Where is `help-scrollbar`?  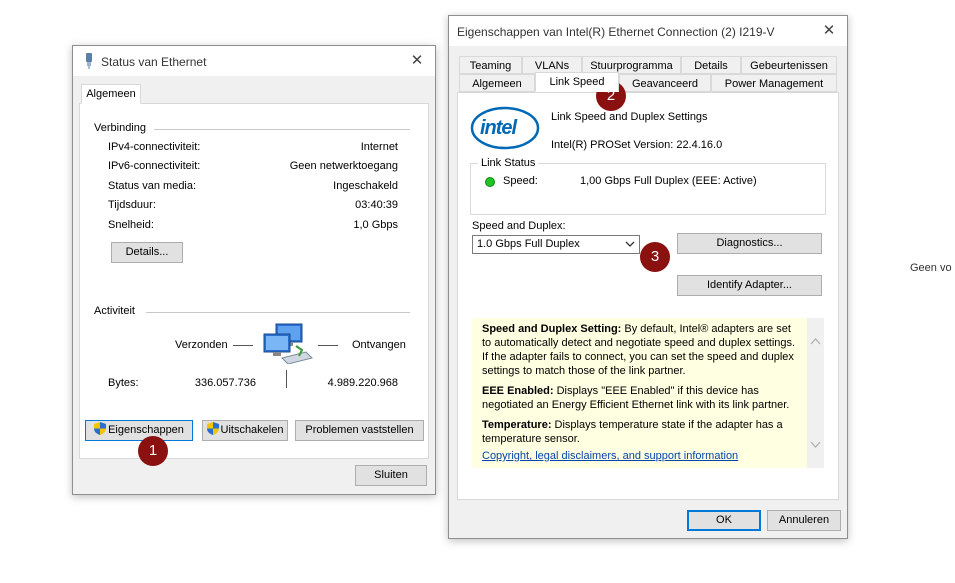
help-scrollbar is located at coordinates (815, 393).